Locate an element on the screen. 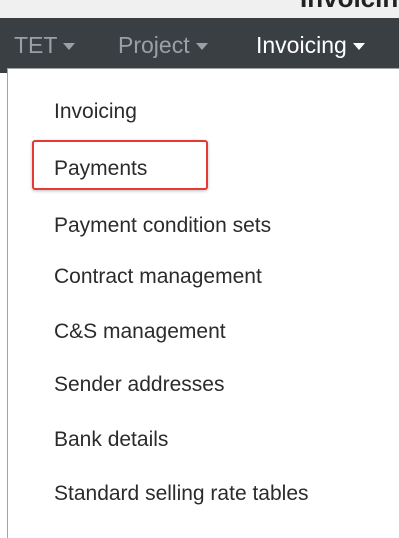 This screenshot has height=538, width=399. menu-item-cs-management: C&S management is located at coordinates (140, 332).